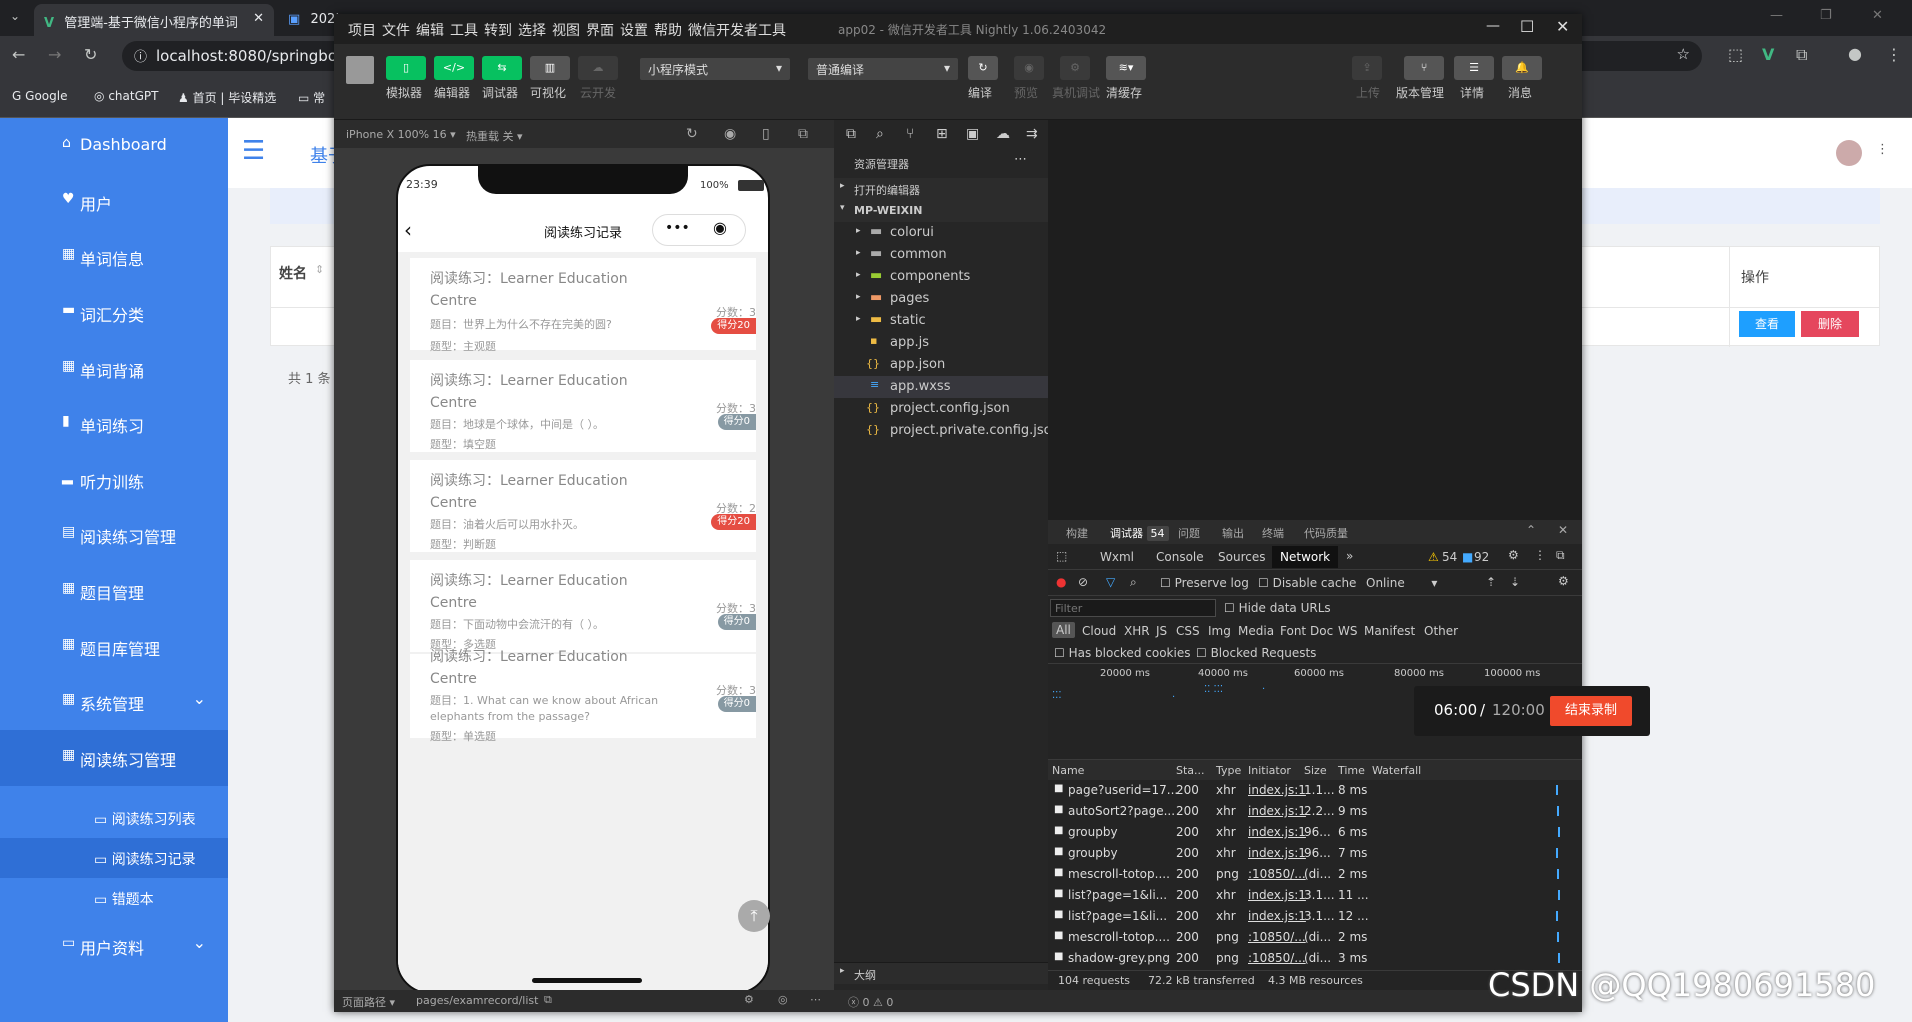  I want to click on debugger-toggle-icon: ⇆, so click(502, 68).